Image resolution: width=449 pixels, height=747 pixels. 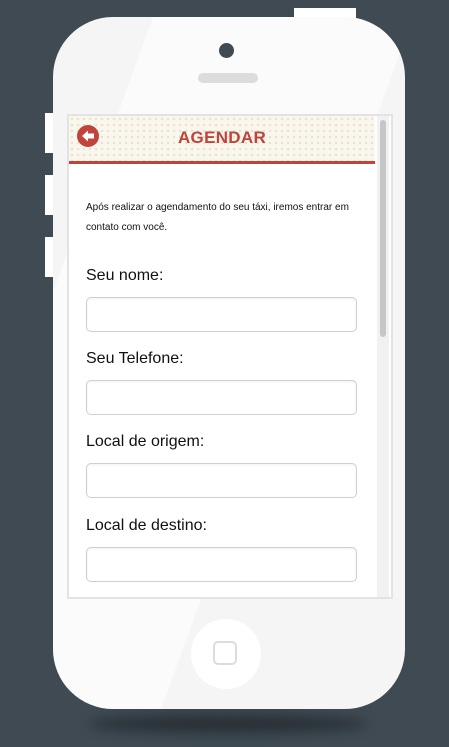 What do you see at coordinates (226, 50) in the screenshot?
I see `camera` at bounding box center [226, 50].